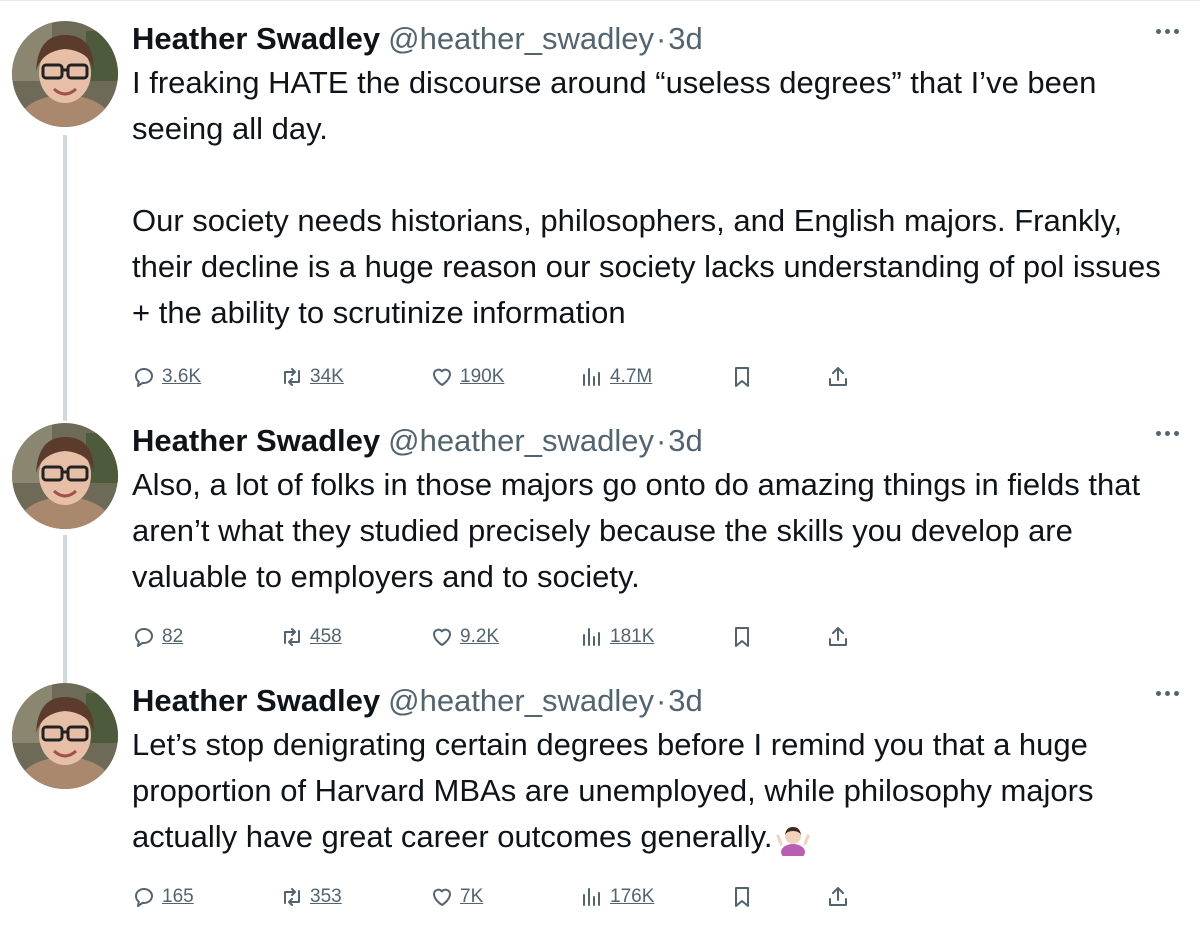 The image size is (1200, 931). What do you see at coordinates (793, 841) in the screenshot?
I see `person-shrugging-emoji` at bounding box center [793, 841].